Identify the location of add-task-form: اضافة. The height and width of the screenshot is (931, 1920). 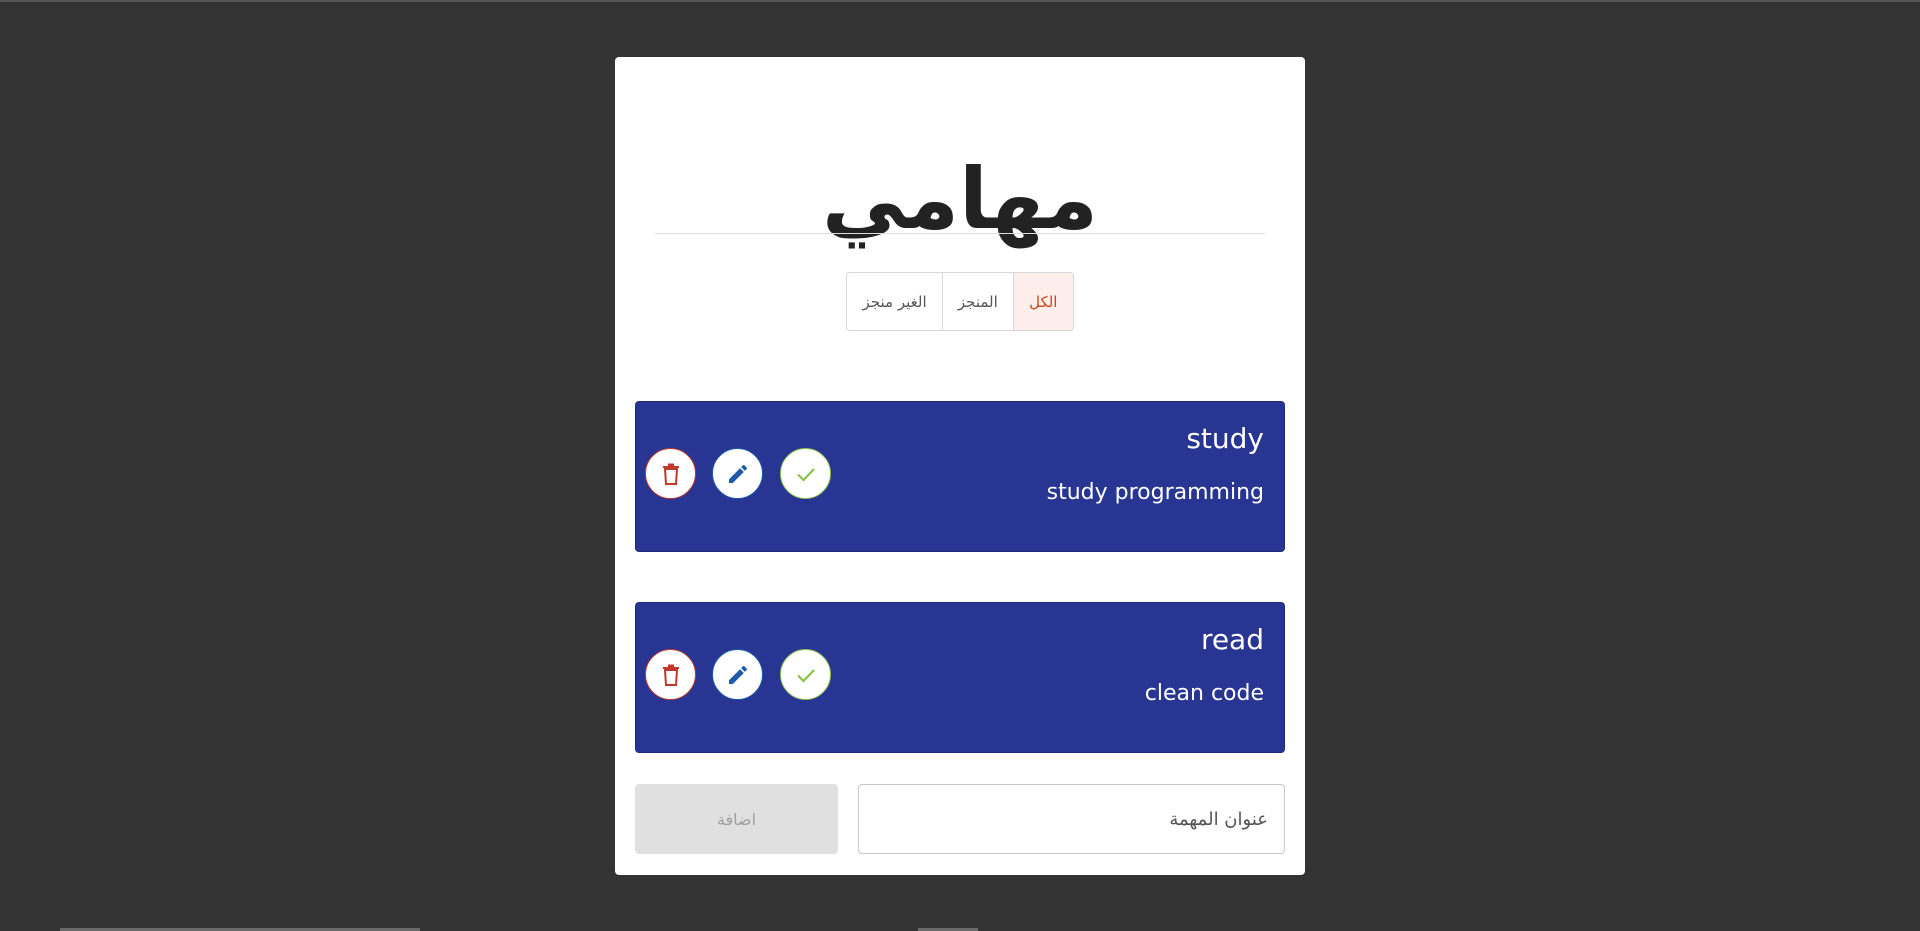
(960, 819).